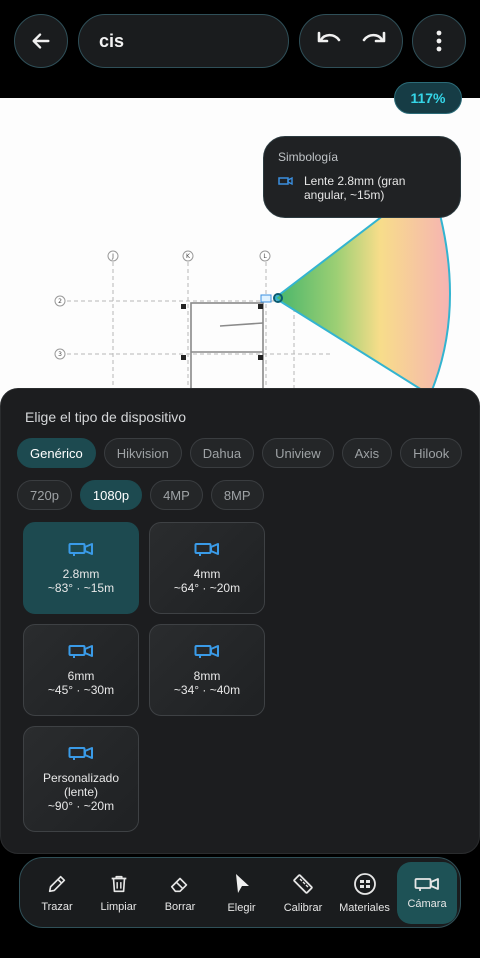 The image size is (480, 958). What do you see at coordinates (44, 495) in the screenshot?
I see `resolution-chip-720p: 720p` at bounding box center [44, 495].